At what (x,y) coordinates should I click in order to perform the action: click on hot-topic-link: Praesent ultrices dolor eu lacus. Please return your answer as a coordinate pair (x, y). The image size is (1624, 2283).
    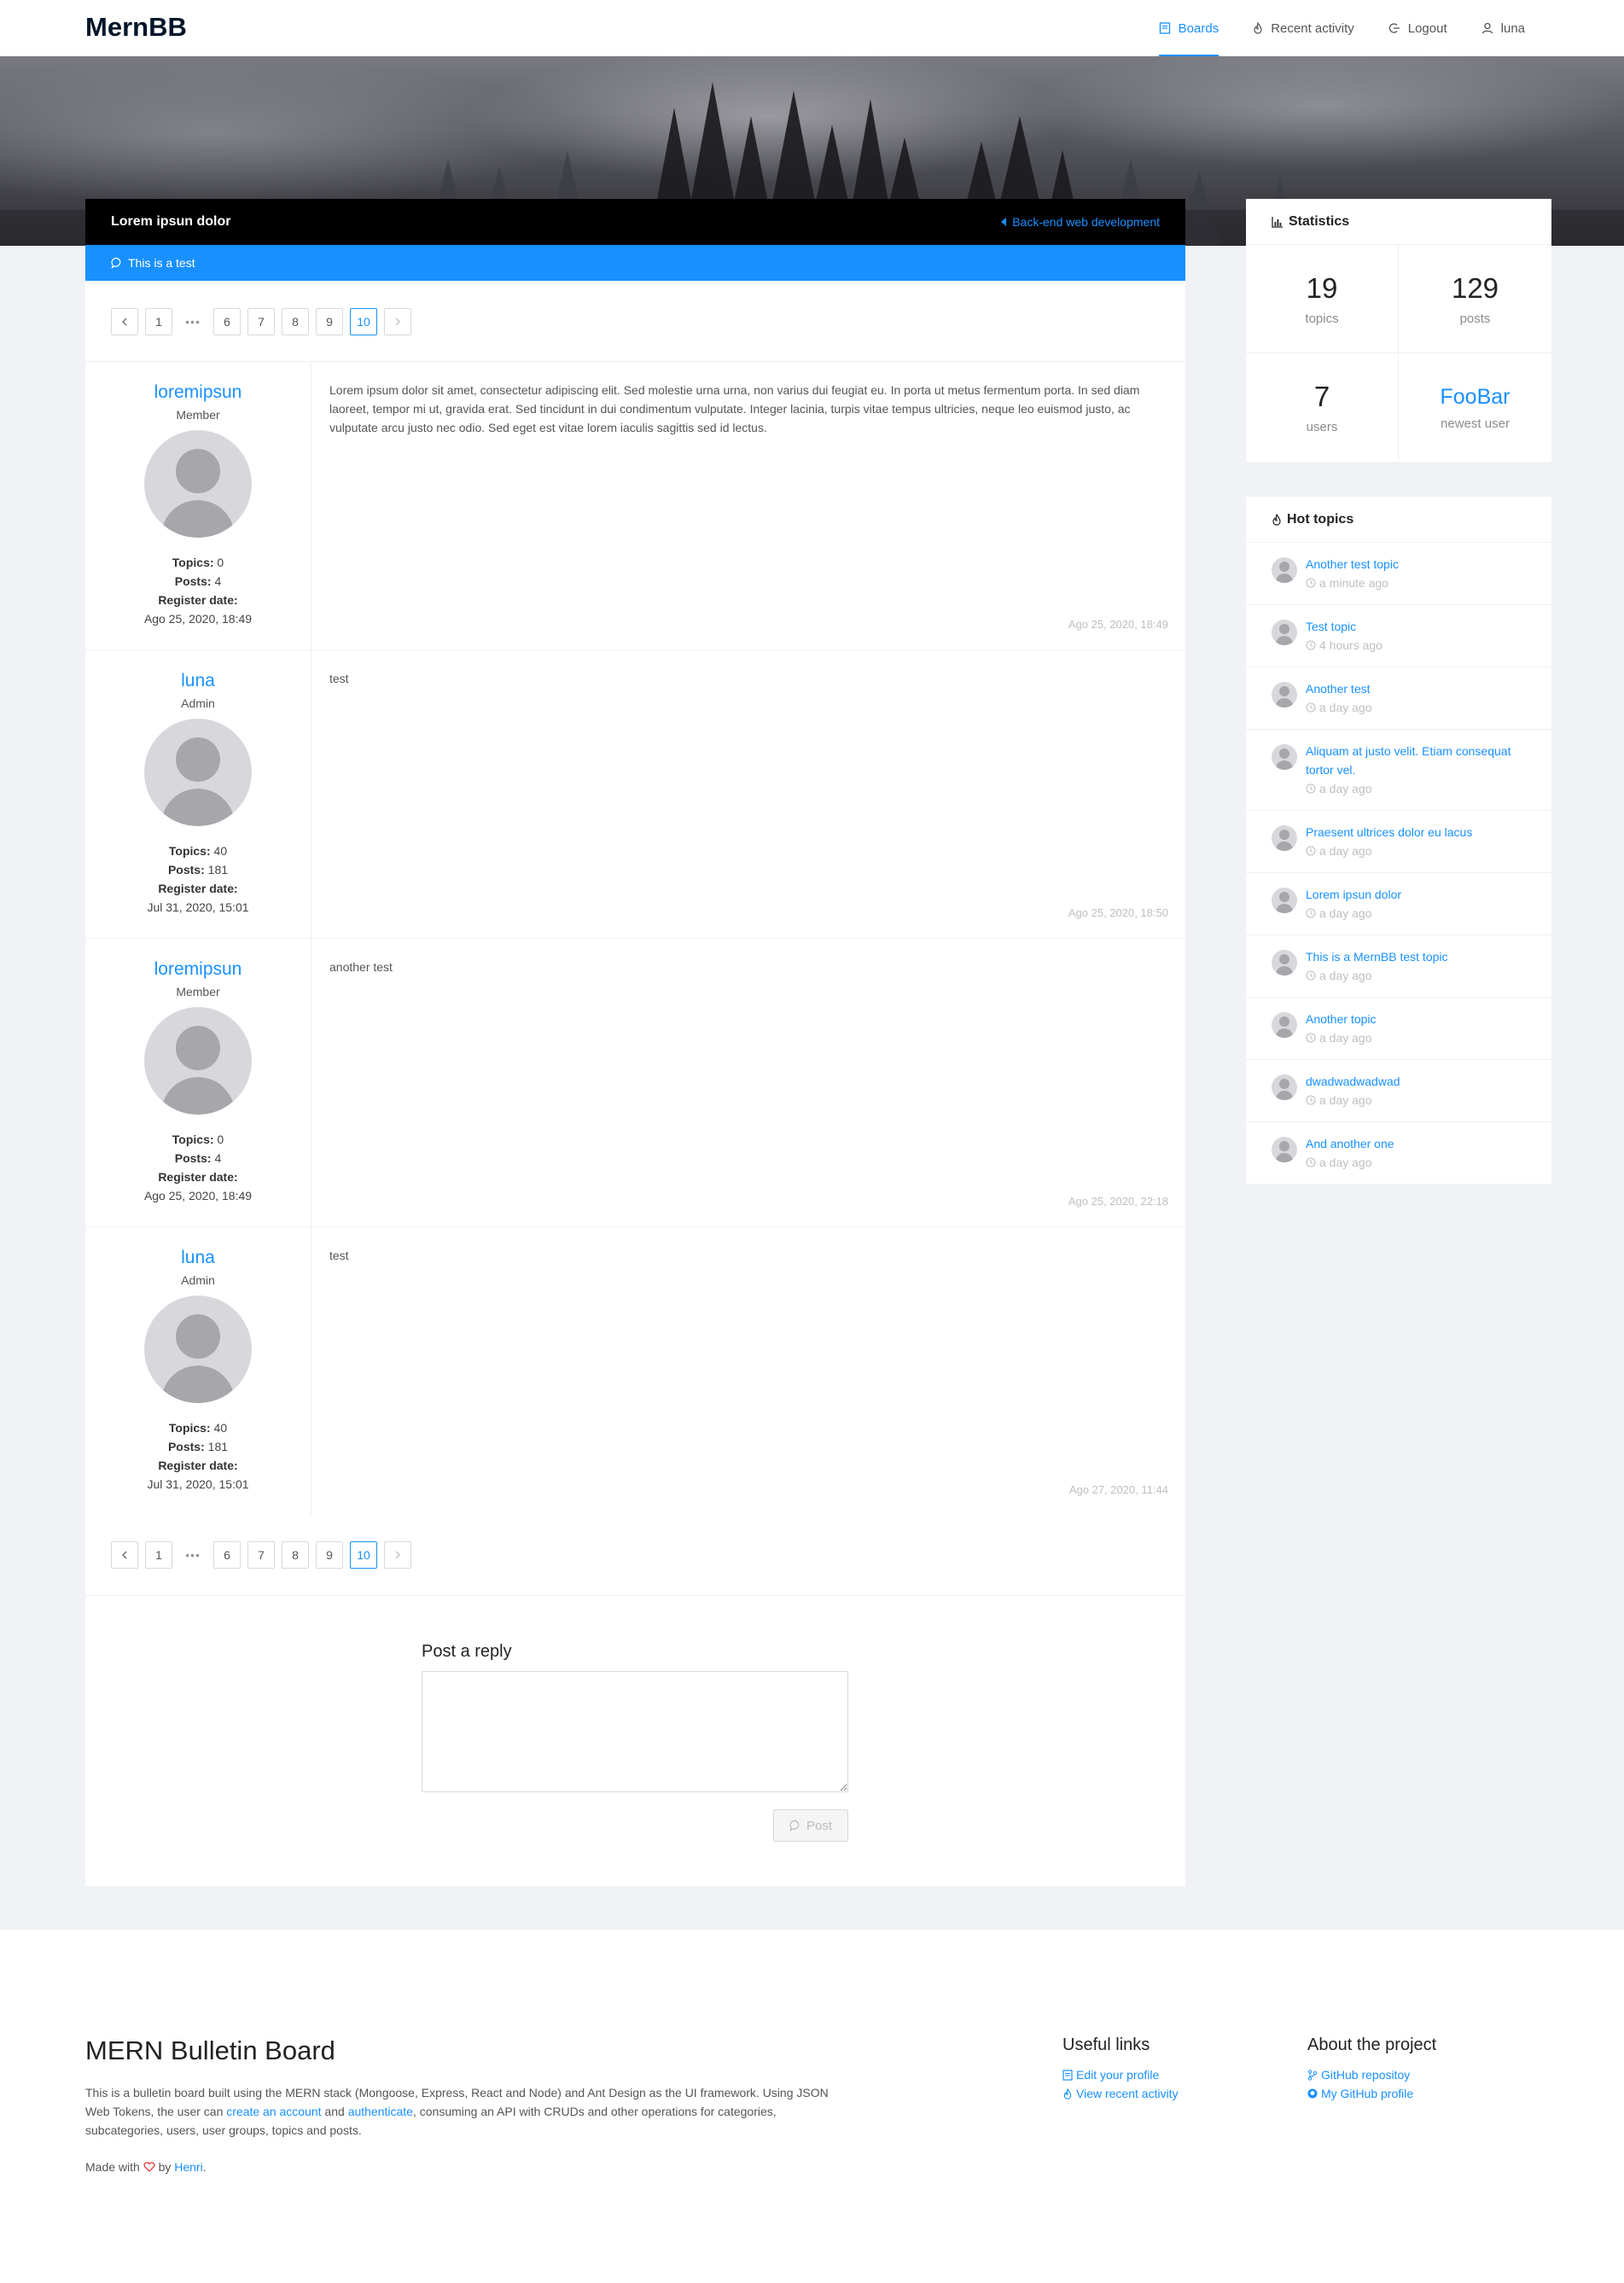
    Looking at the image, I should click on (1389, 833).